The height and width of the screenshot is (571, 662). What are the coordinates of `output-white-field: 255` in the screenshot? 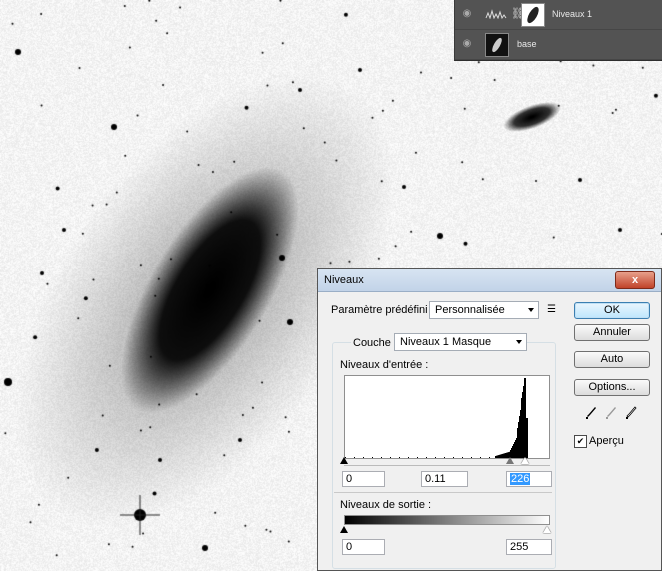 It's located at (529, 547).